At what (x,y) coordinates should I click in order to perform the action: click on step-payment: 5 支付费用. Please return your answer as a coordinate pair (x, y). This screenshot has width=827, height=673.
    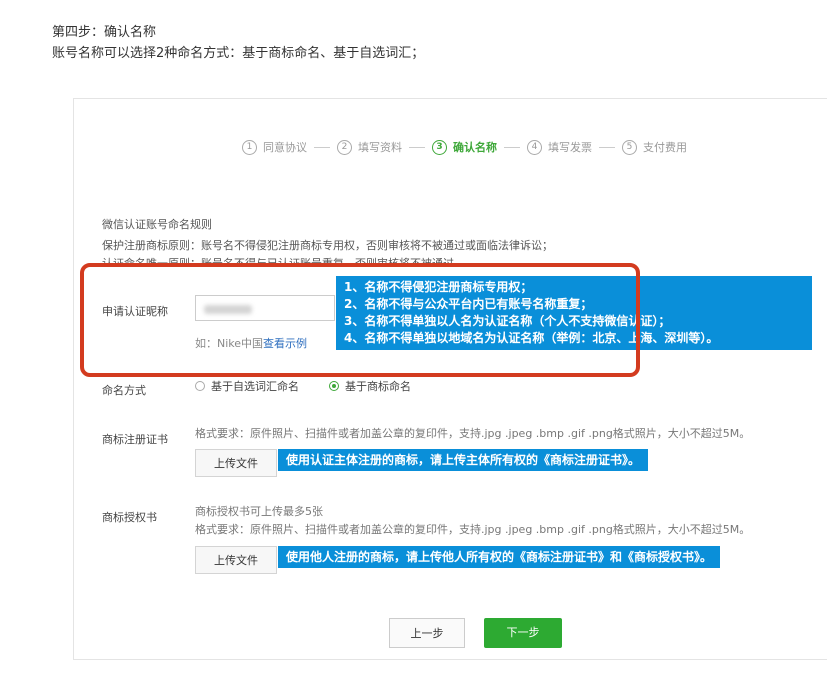
    Looking at the image, I should click on (654, 147).